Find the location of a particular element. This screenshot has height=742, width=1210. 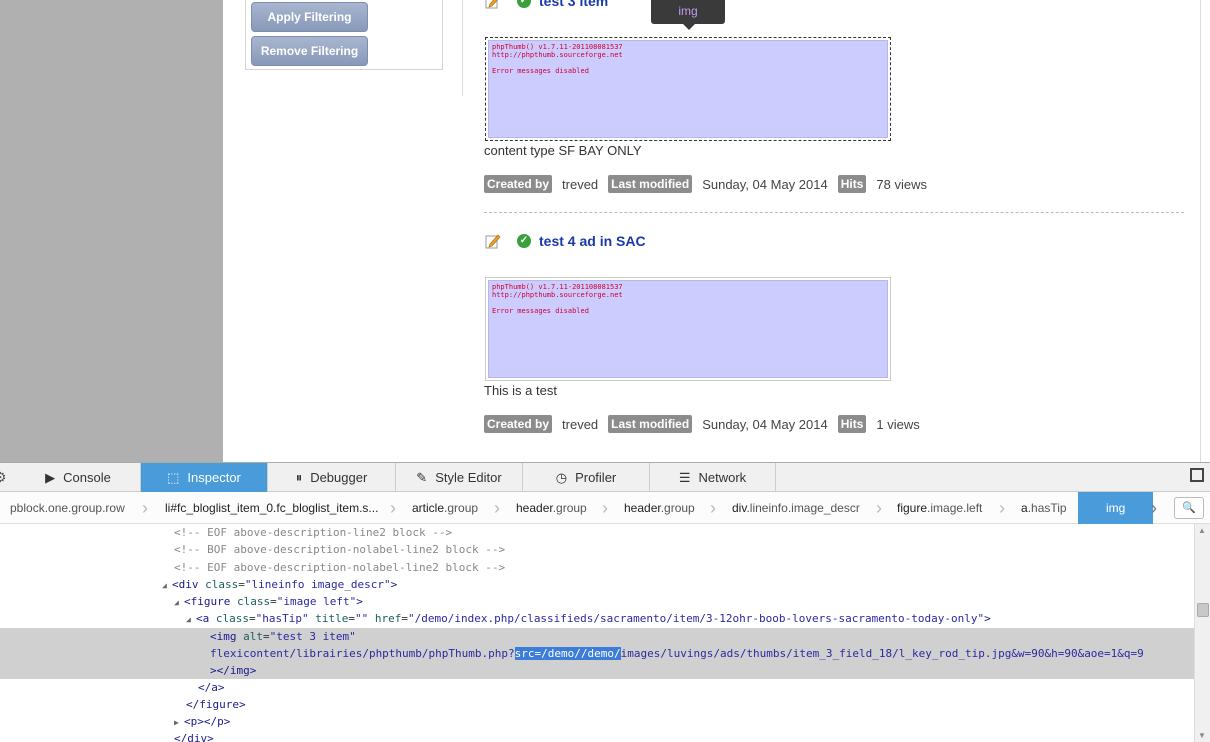

breadcrumb-item: figure.image.left is located at coordinates (939, 508).